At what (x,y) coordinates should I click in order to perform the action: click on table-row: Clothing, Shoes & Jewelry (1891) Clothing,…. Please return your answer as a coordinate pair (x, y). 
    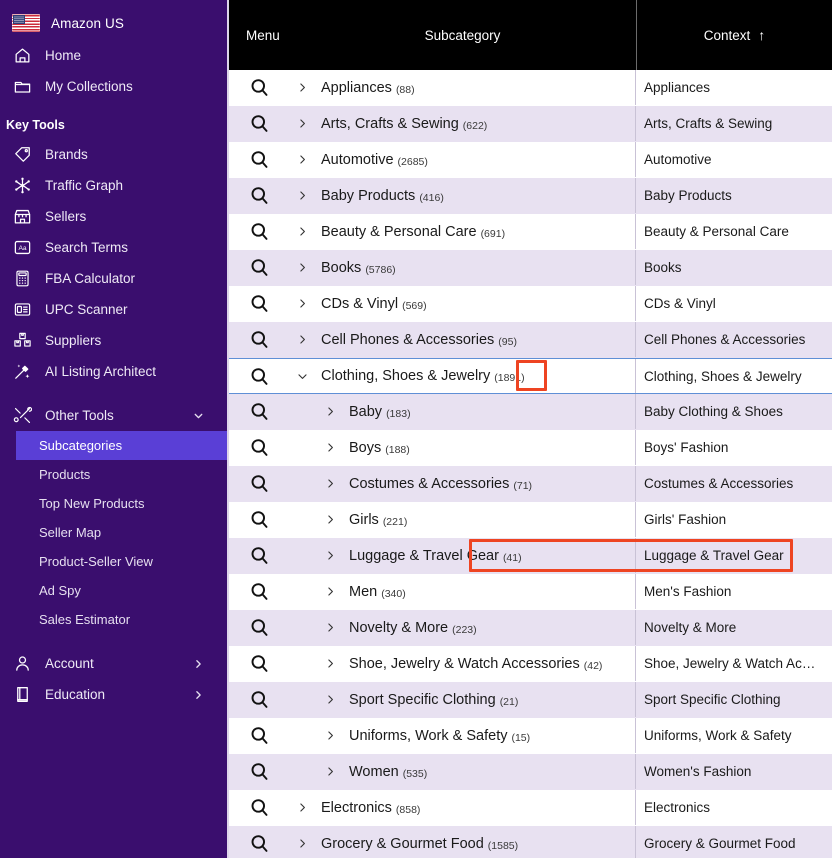
    Looking at the image, I should click on (530, 376).